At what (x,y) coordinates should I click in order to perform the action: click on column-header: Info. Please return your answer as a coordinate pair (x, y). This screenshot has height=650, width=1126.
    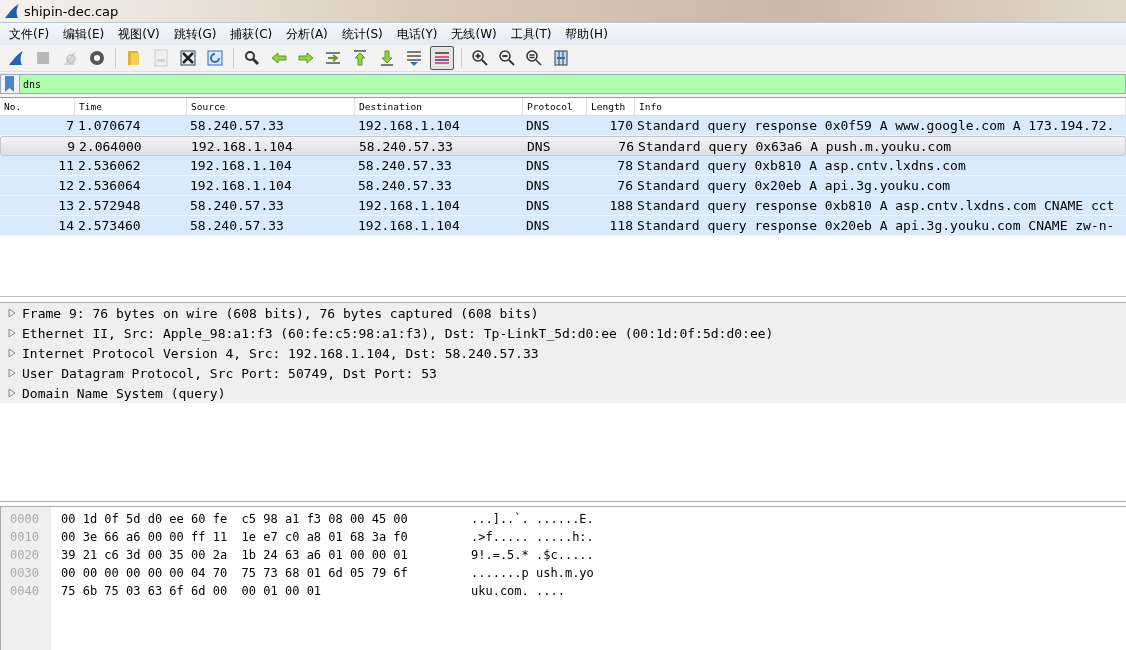
    Looking at the image, I should click on (880, 106).